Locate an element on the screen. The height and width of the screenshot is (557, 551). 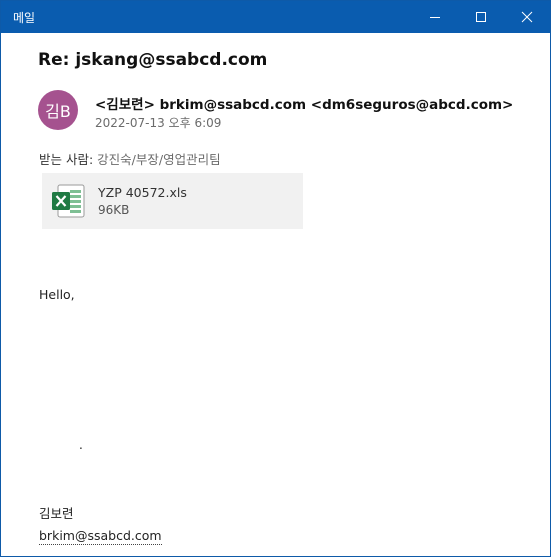
attachment-name: YZP 40572.xls is located at coordinates (142, 192).